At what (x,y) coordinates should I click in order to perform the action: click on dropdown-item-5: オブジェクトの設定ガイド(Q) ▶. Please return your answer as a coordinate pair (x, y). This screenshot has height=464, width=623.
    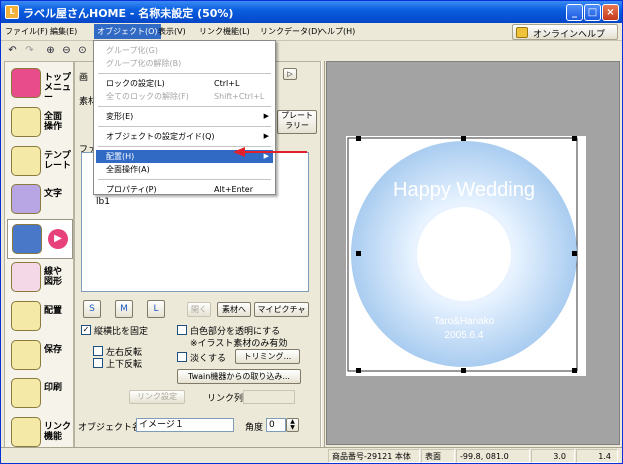
    Looking at the image, I should click on (184, 136).